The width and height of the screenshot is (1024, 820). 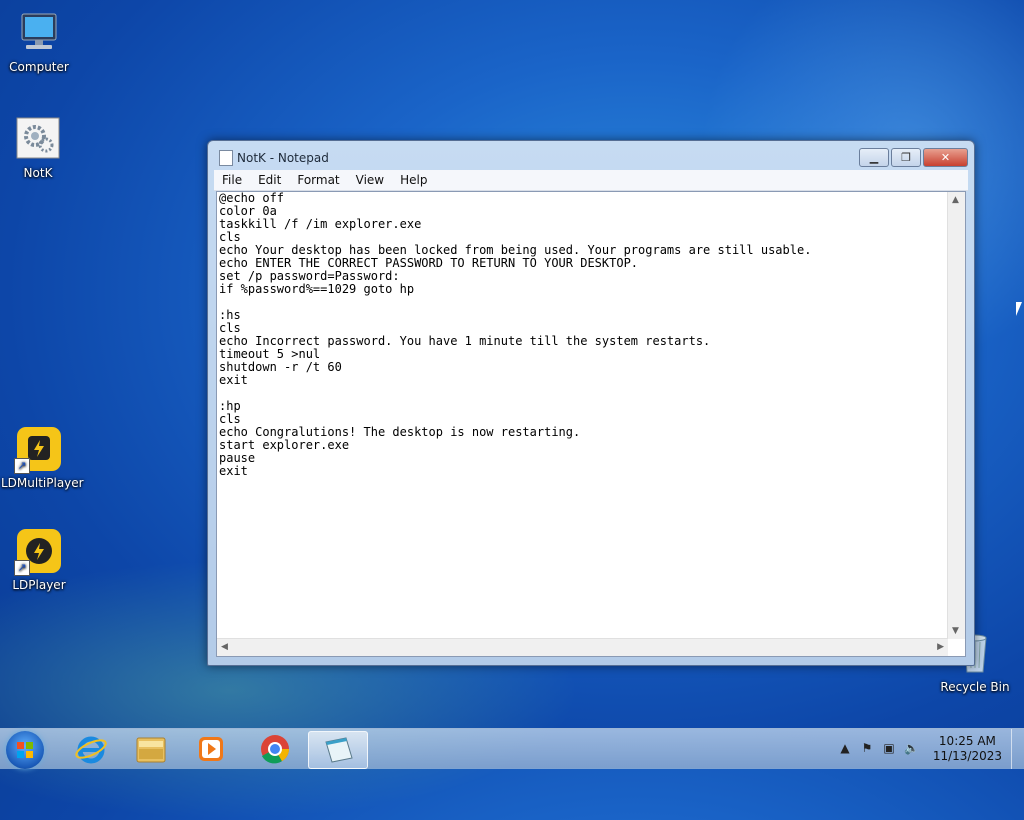 I want to click on menu-help: Help, so click(x=413, y=180).